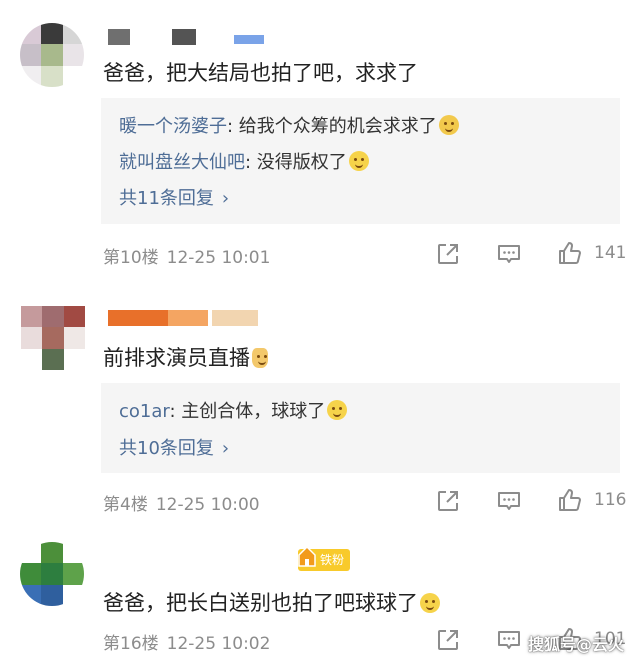 The width and height of the screenshot is (640, 669). I want to click on reply-item: co1ar: 主创合体，球球了, so click(233, 410).